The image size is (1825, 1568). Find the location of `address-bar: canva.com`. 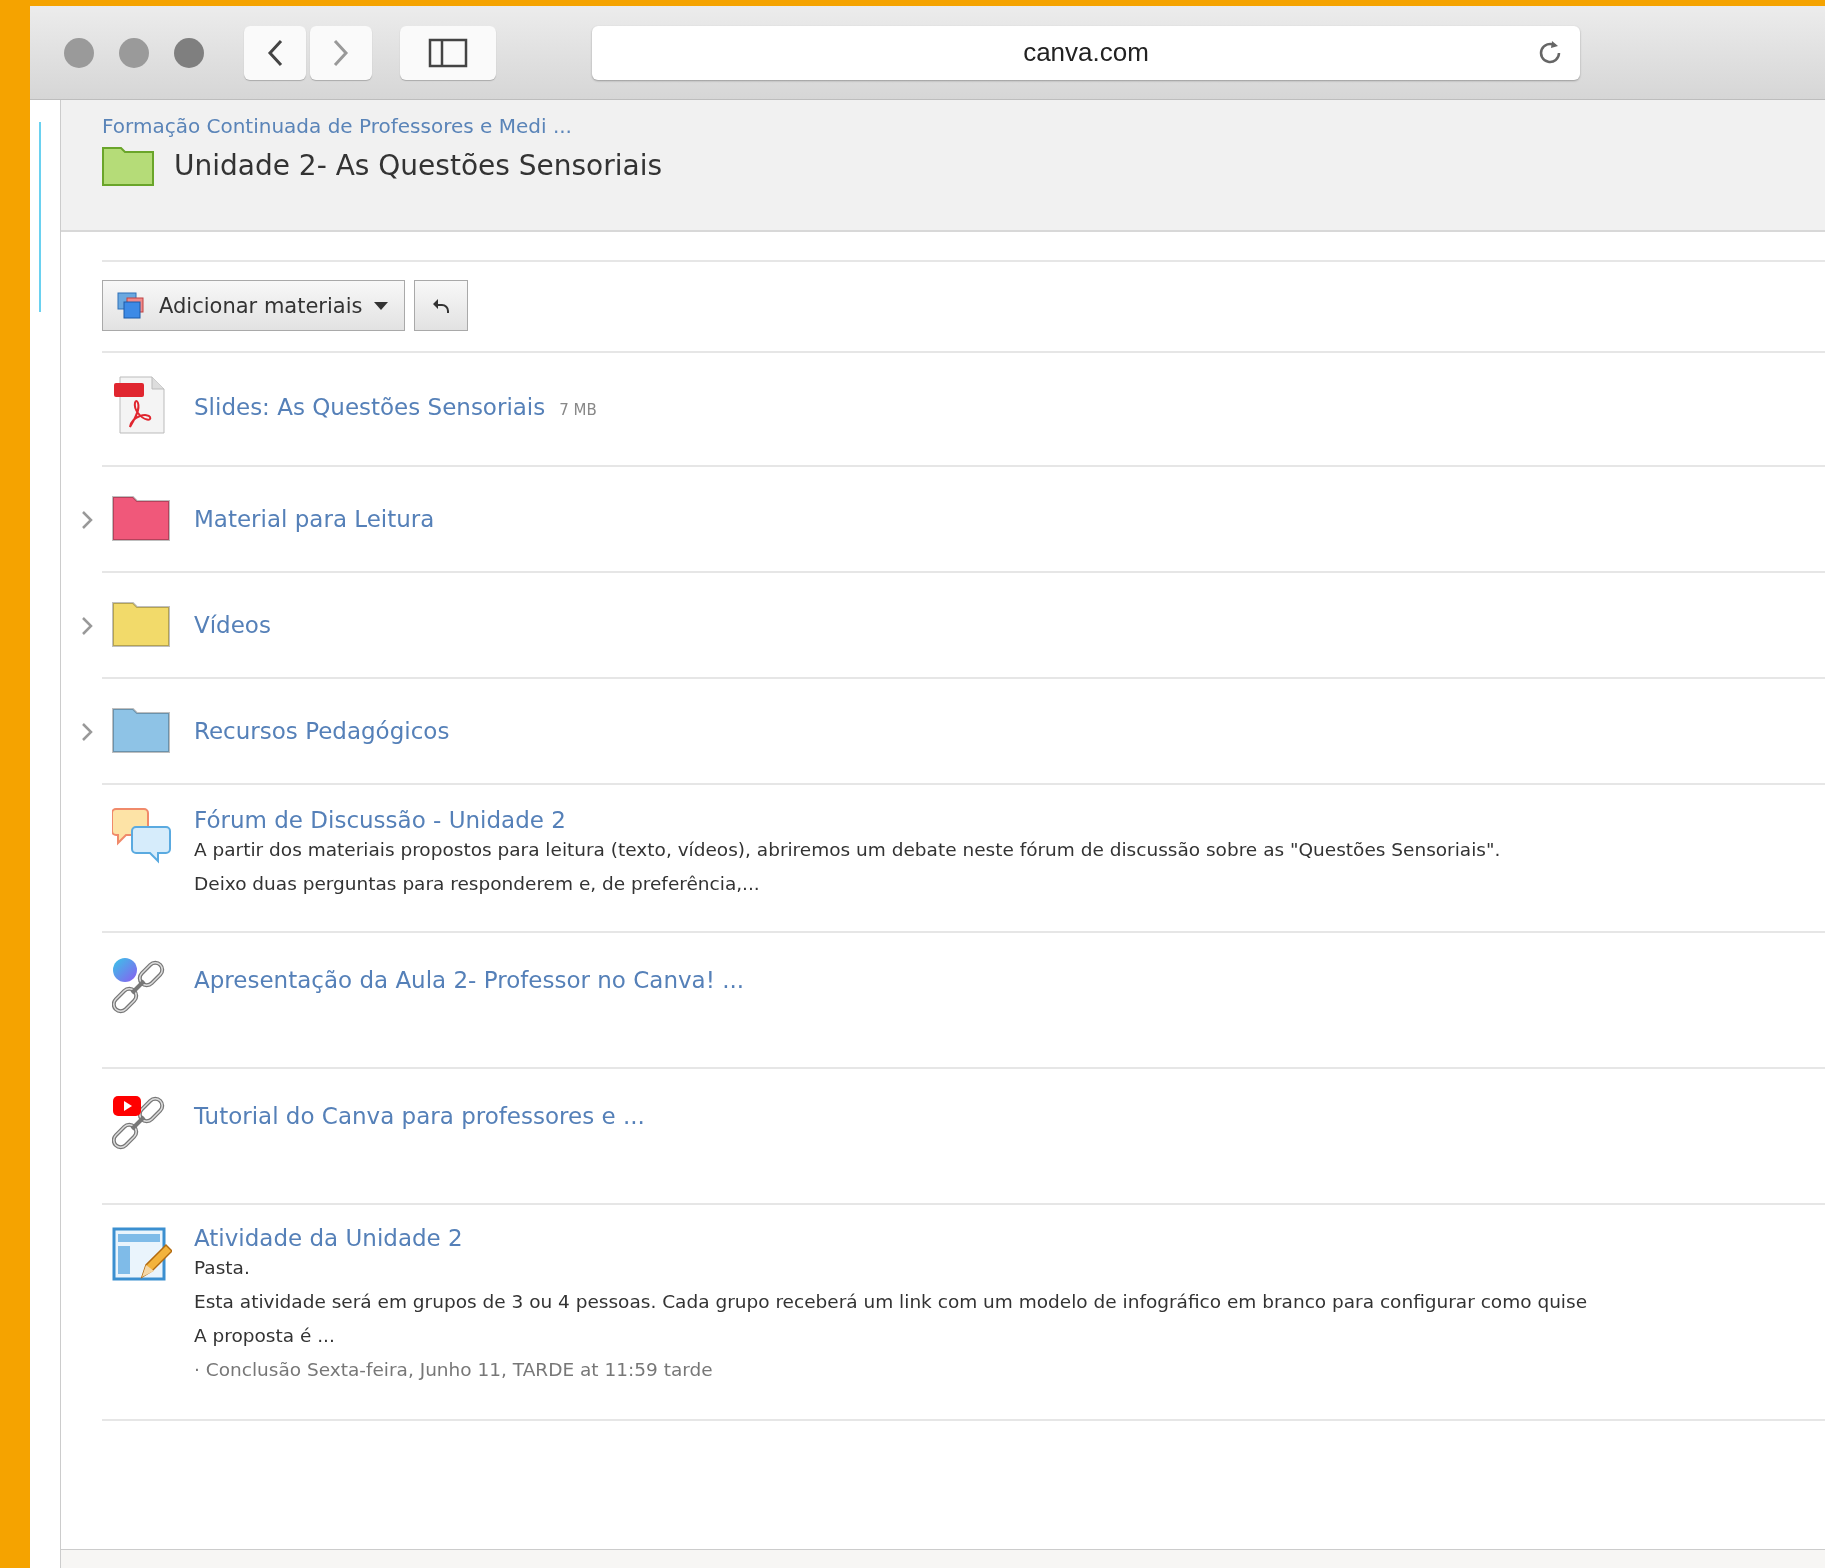

address-bar: canva.com is located at coordinates (1086, 52).